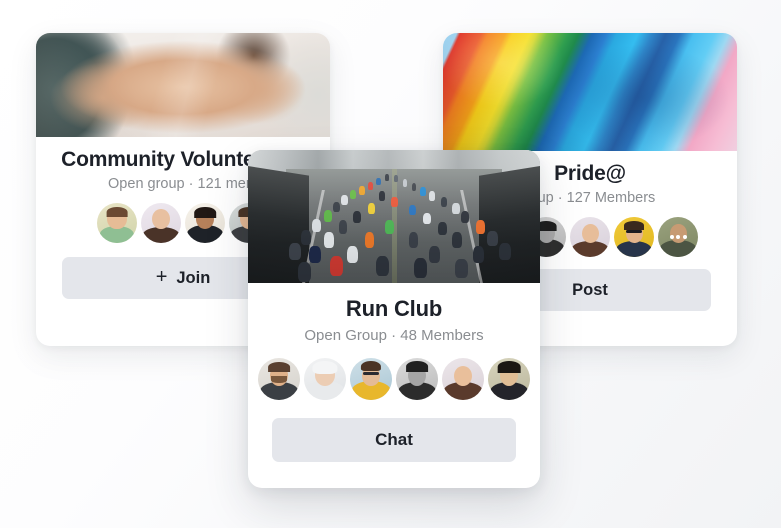 The width and height of the screenshot is (781, 528). I want to click on group-cover-photo-pride, so click(590, 92).